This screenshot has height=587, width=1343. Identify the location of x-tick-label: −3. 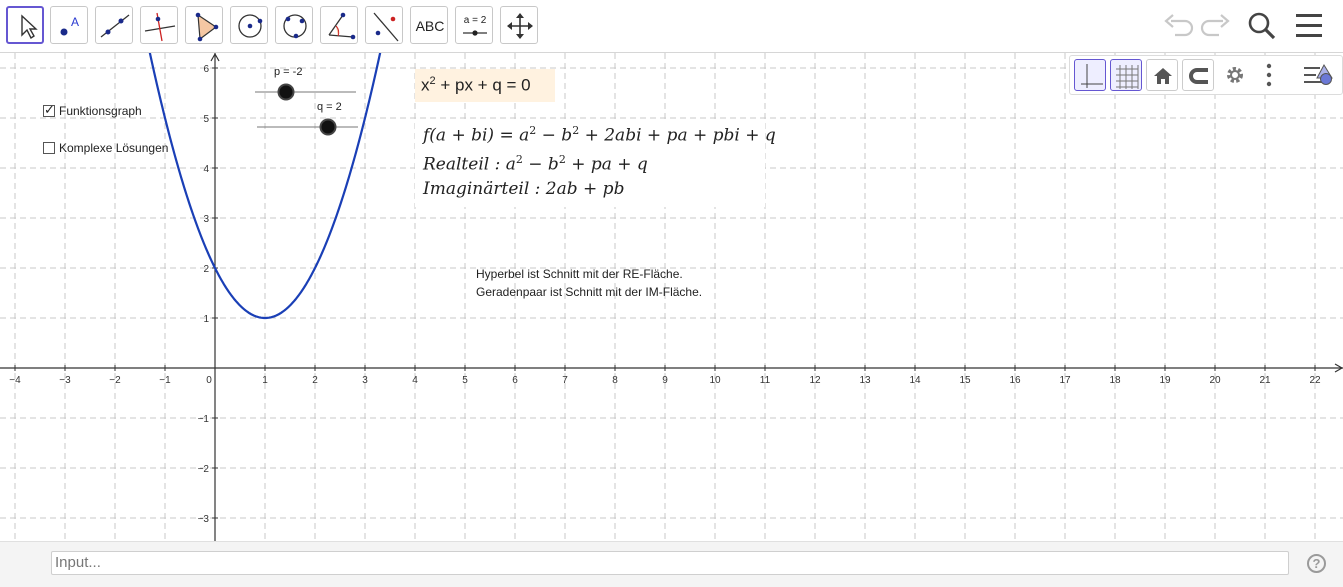
(65, 380).